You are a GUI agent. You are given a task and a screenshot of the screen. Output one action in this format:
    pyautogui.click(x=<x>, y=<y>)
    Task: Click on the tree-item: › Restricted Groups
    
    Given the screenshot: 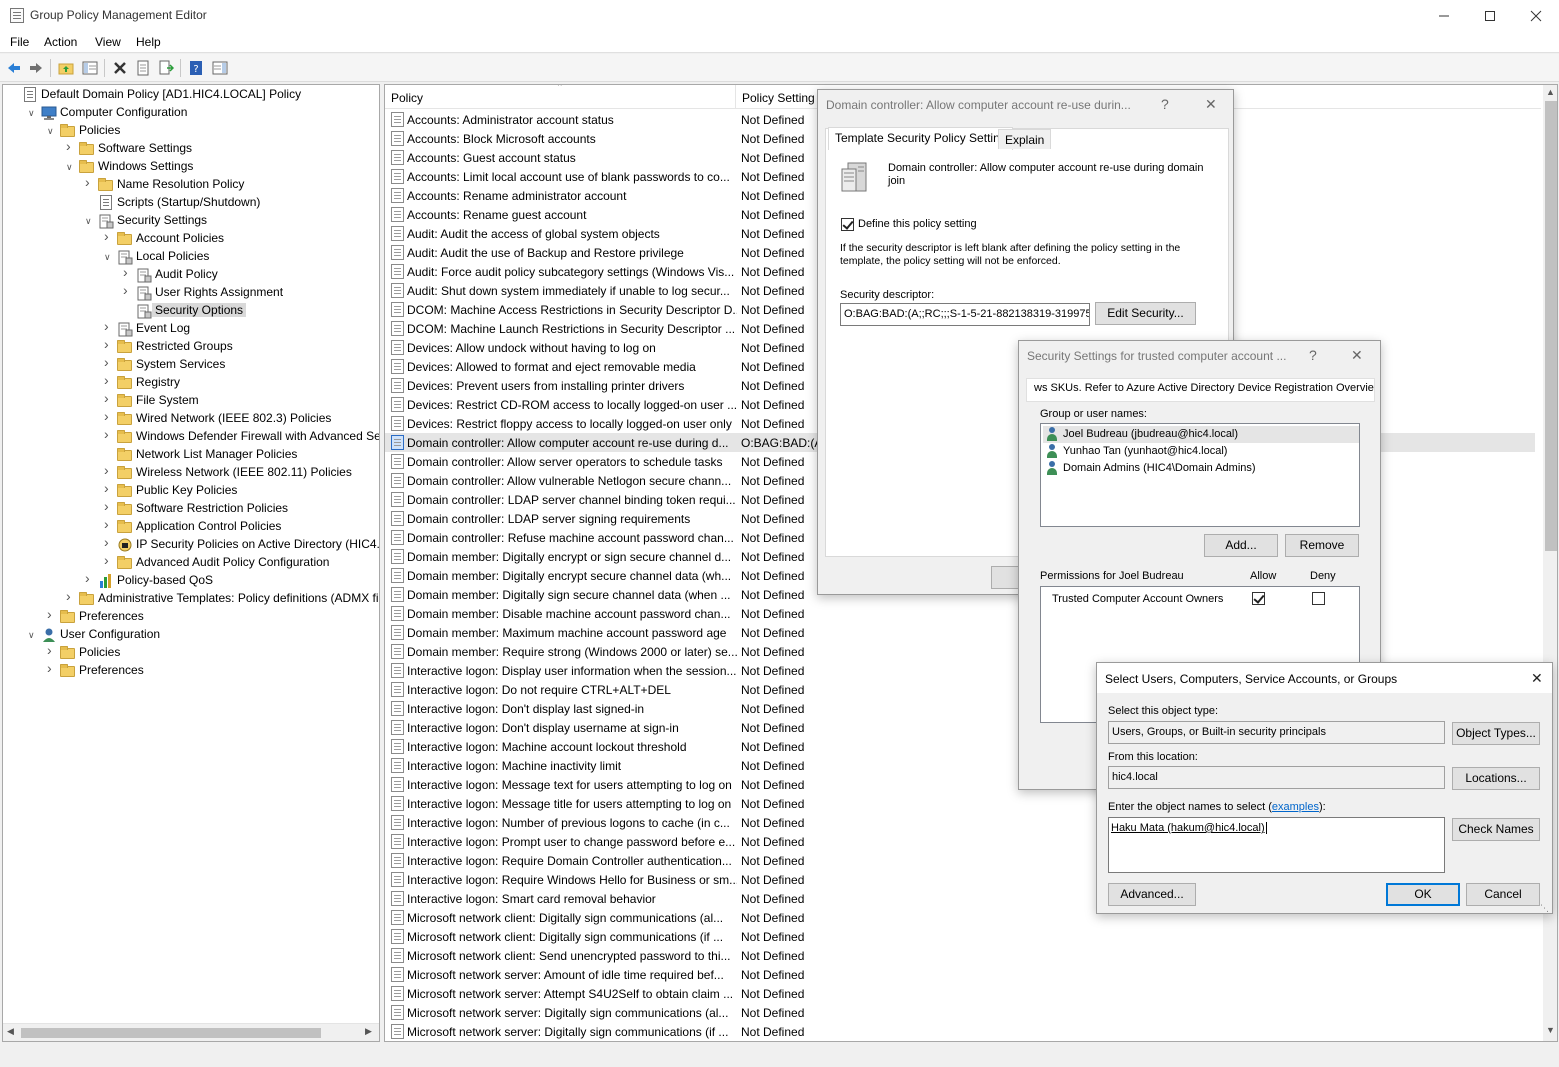 What is the action you would take?
    pyautogui.click(x=191, y=346)
    